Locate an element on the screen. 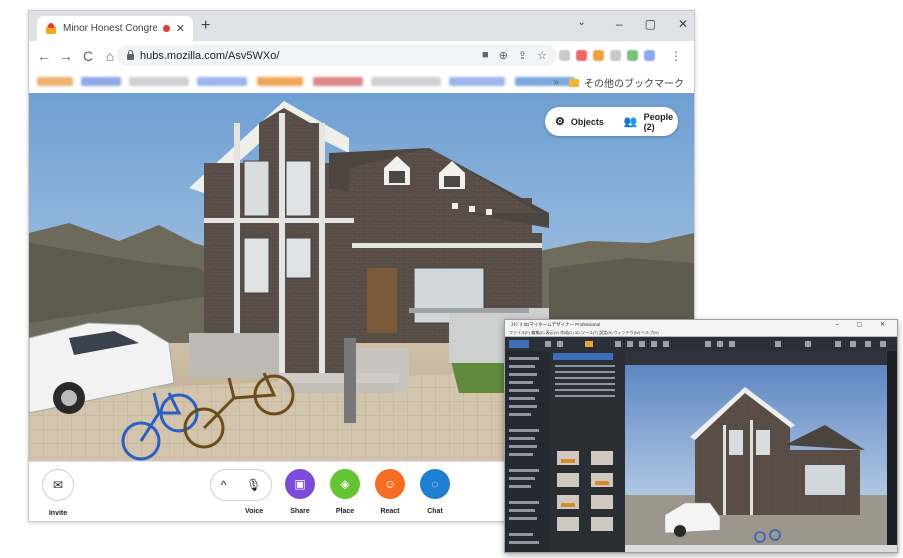 This screenshot has width=903, height=558. share-button: ▣ Share is located at coordinates (300, 492).